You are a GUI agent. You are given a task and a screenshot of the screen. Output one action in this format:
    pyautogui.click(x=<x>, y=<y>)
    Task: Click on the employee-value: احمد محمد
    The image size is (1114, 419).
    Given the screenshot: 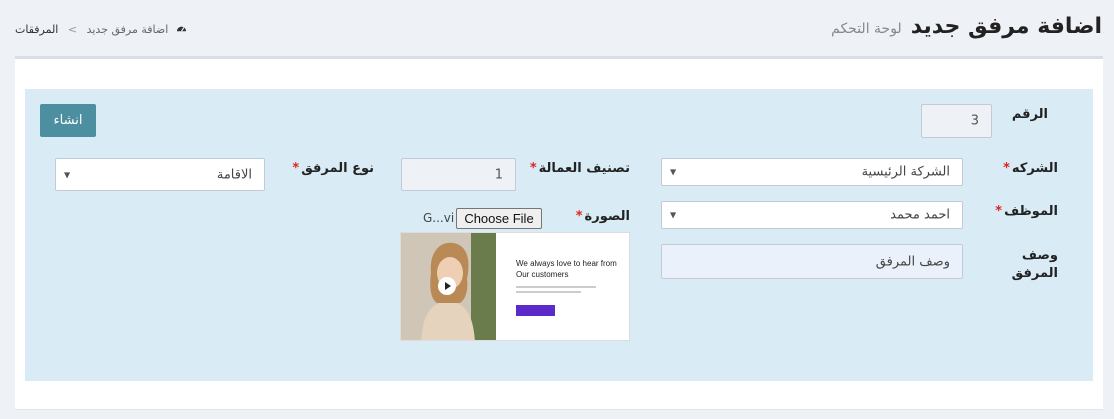 What is the action you would take?
    pyautogui.click(x=920, y=215)
    